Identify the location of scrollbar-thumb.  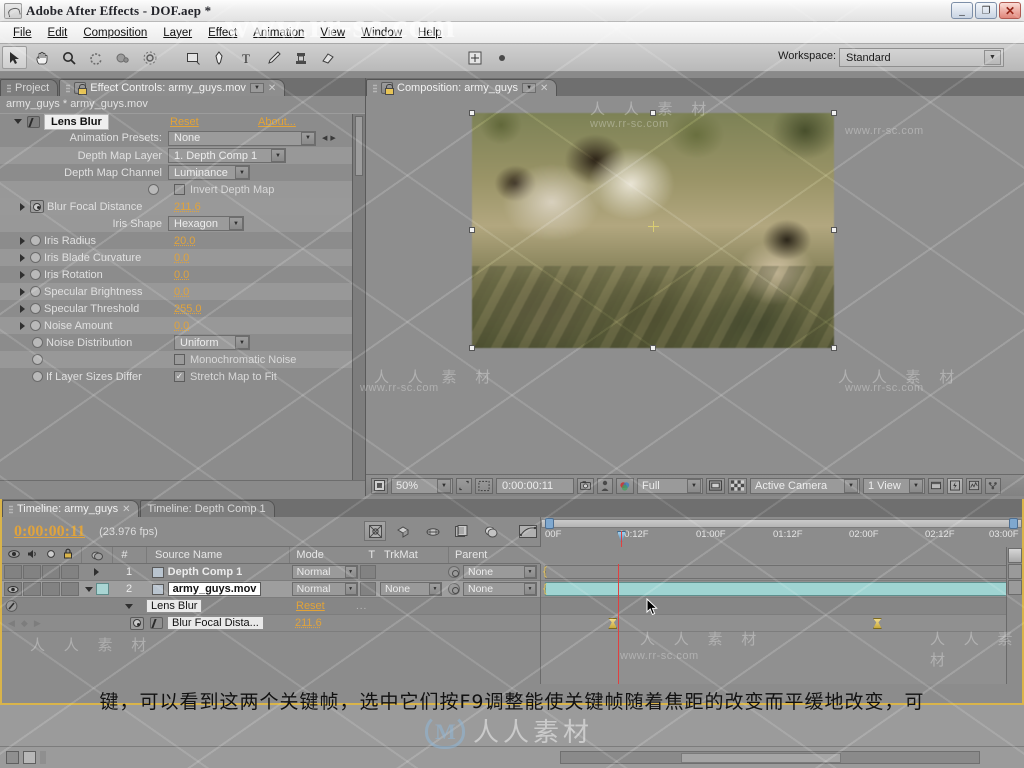
(761, 758).